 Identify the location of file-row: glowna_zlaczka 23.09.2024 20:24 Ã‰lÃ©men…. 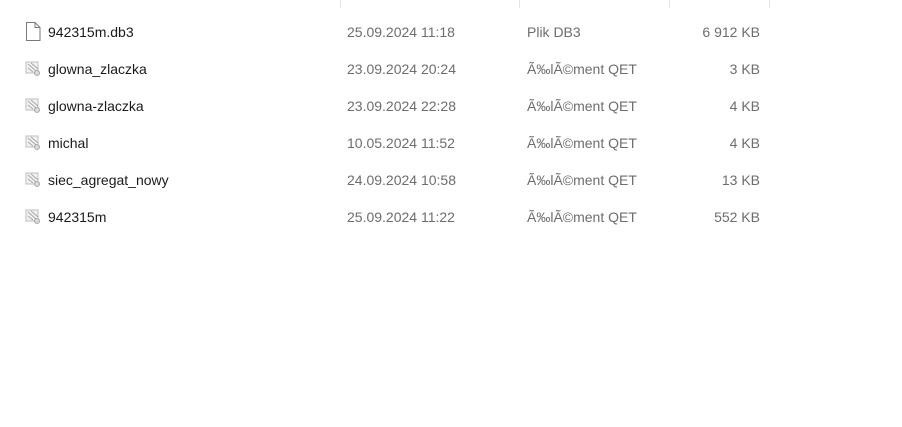
(451, 69).